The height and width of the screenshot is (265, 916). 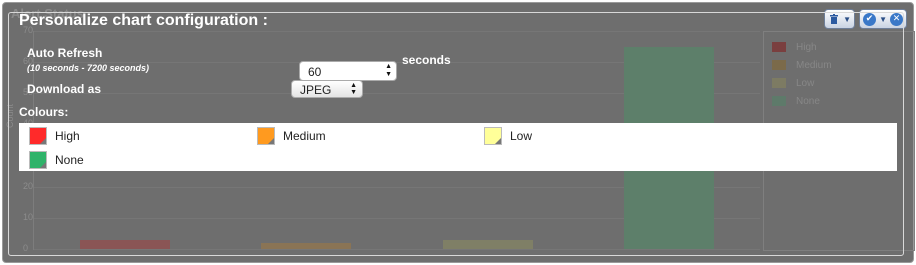 What do you see at coordinates (38, 160) in the screenshot?
I see `colour-swatch-none` at bounding box center [38, 160].